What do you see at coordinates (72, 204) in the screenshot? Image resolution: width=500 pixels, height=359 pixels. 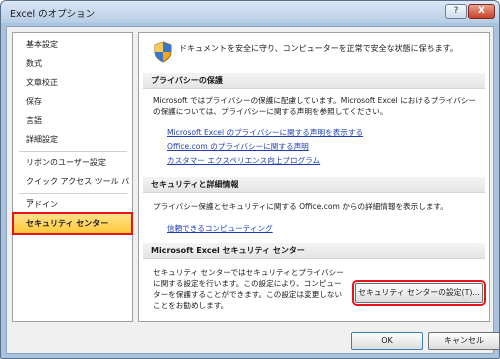 I see `sidebar-item-addins: アドイン` at bounding box center [72, 204].